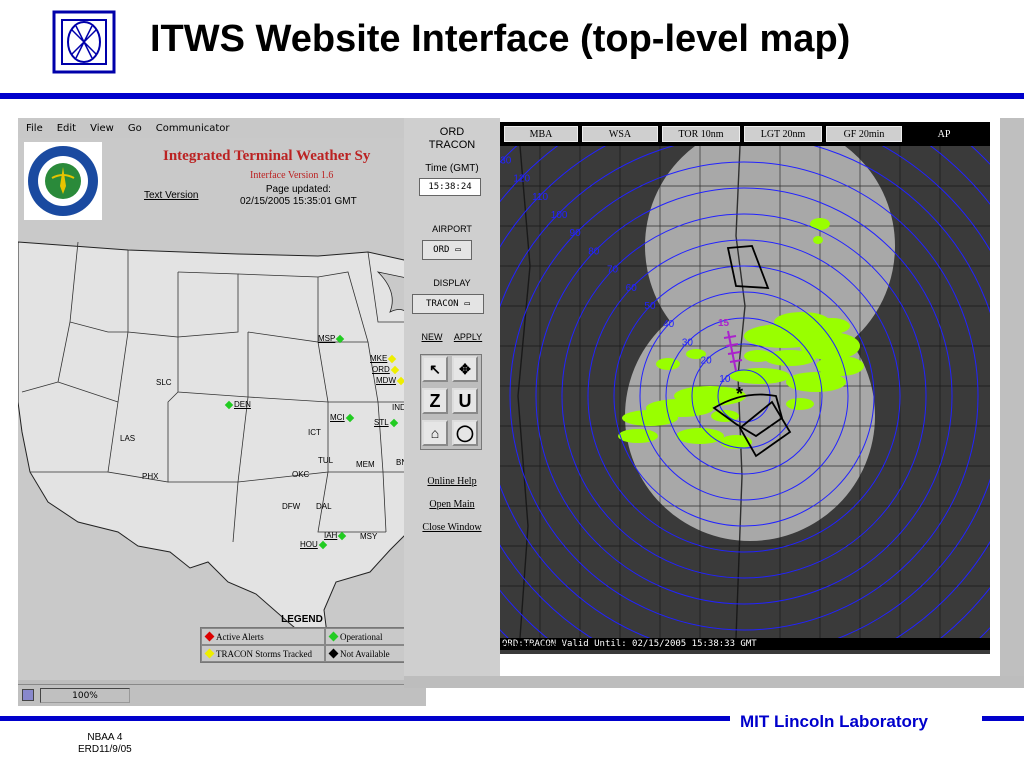 This screenshot has width=1024, height=768. I want to click on range-ring-label: 70, so click(613, 270).